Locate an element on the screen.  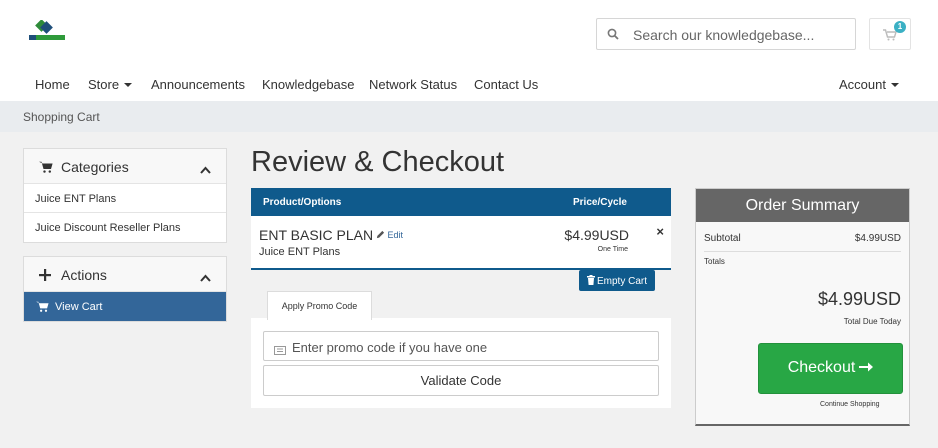
pencil-icon is located at coordinates (380, 234).